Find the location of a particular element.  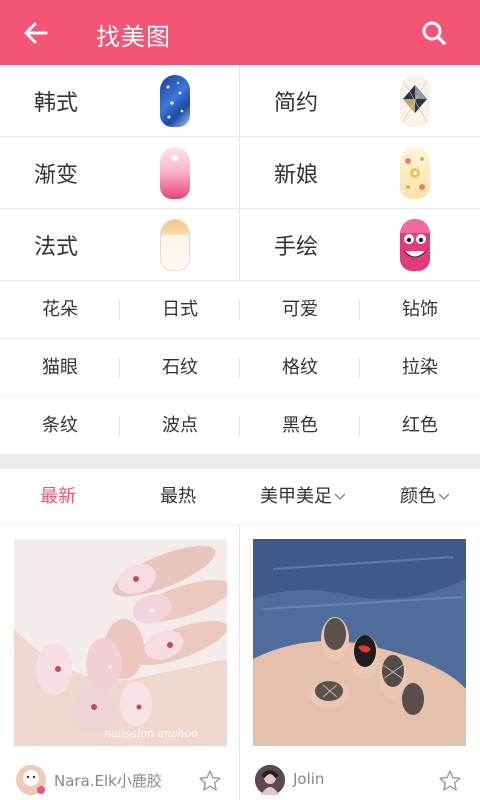

tag-pull-dye: 拉染 is located at coordinates (420, 368).